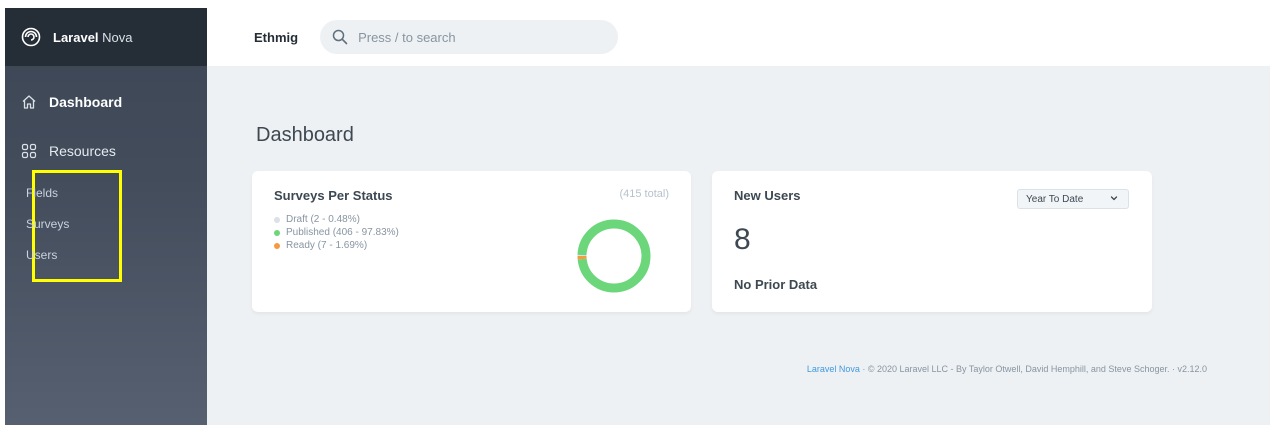  What do you see at coordinates (82, 151) in the screenshot?
I see `sidebar-item-resources-label: Resources` at bounding box center [82, 151].